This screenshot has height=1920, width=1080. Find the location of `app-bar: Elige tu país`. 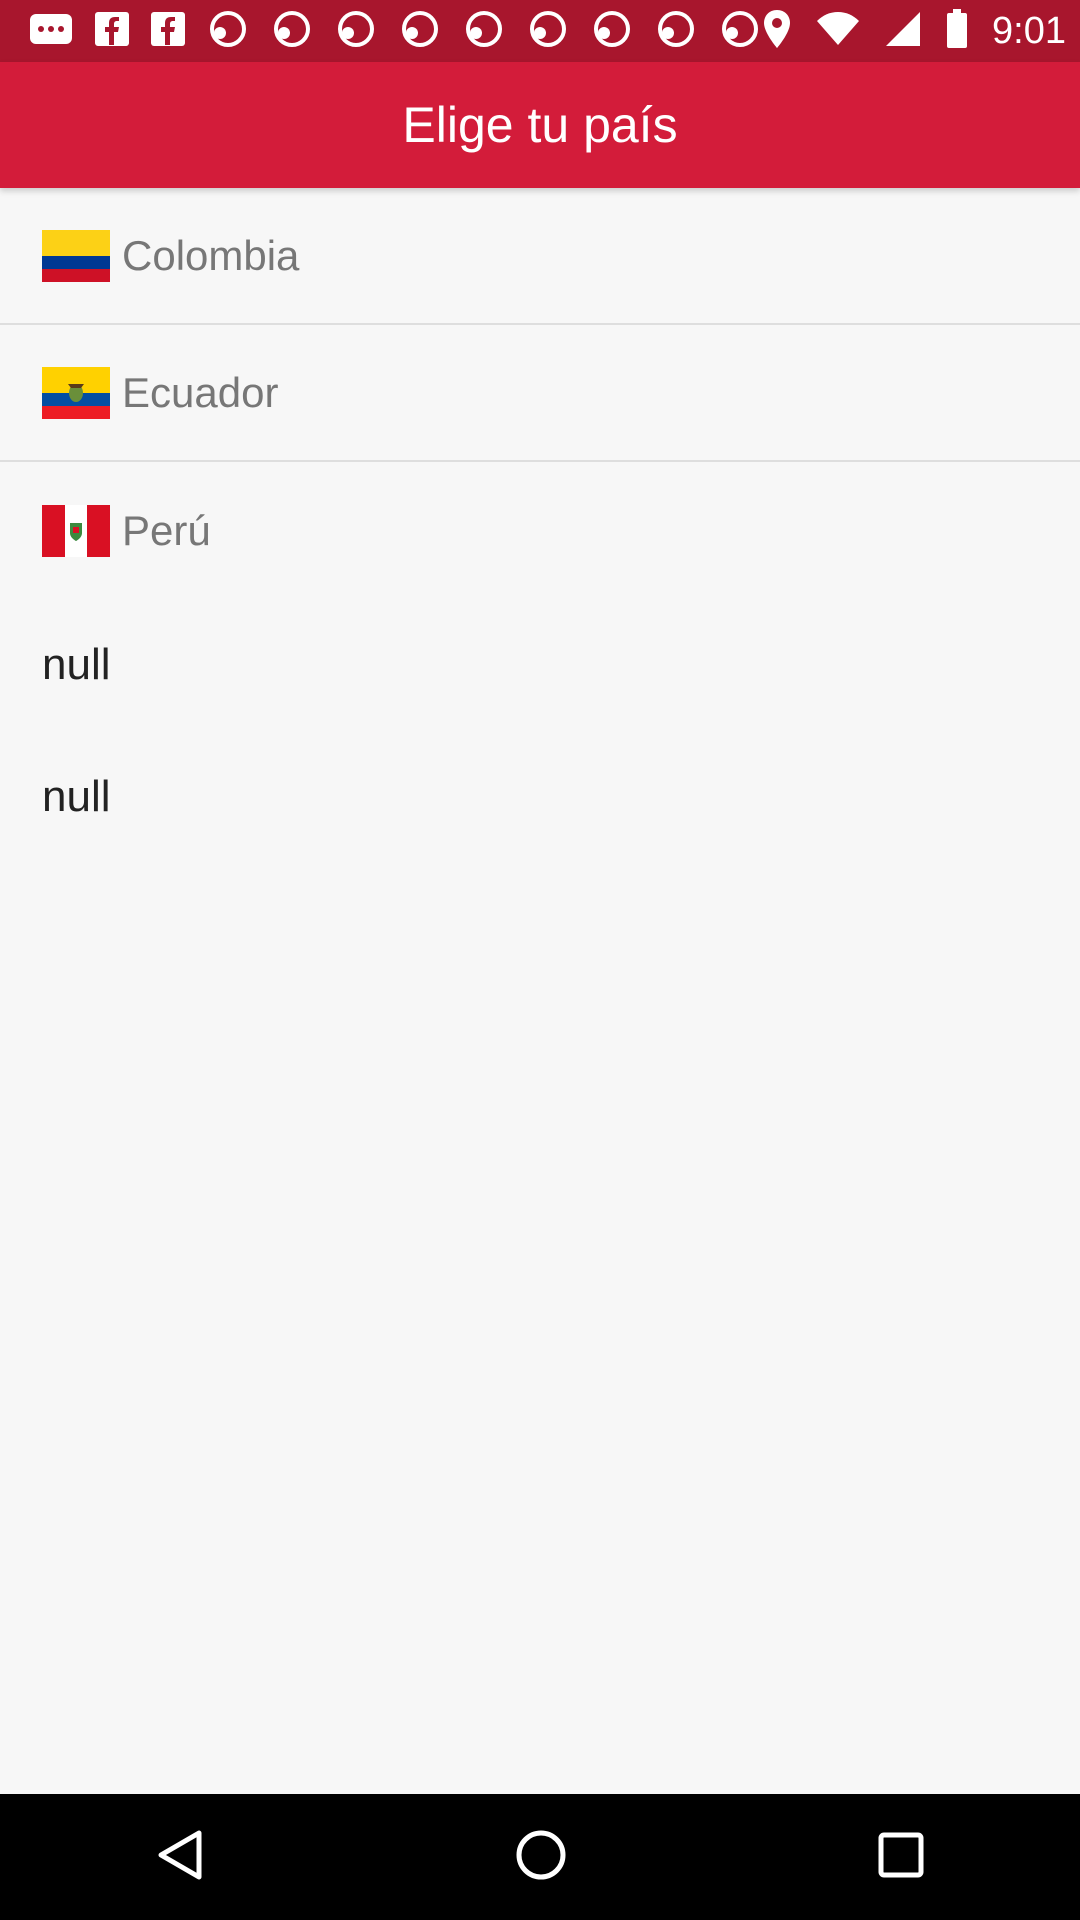

app-bar: Elige tu país is located at coordinates (540, 125).